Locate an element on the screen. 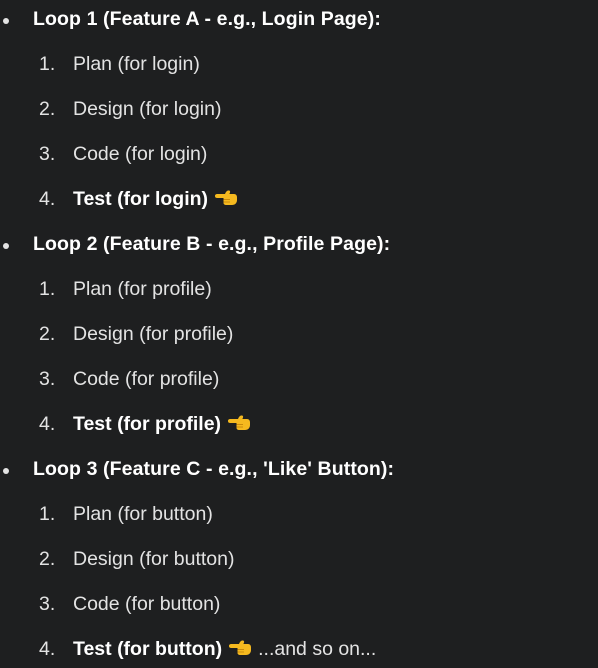 The image size is (598, 668). step-text: Design (for button) is located at coordinates (154, 559).